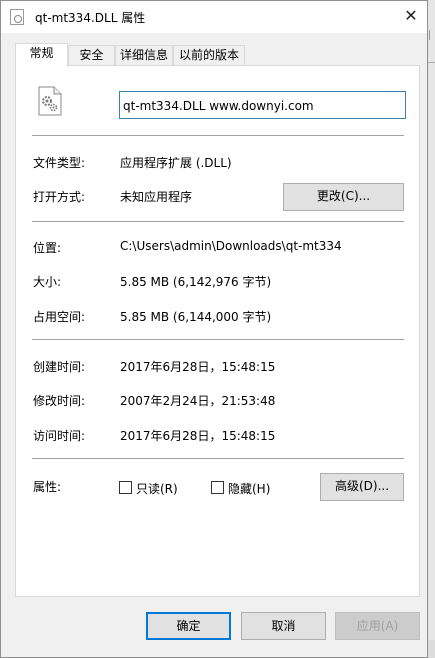 The height and width of the screenshot is (658, 435). What do you see at coordinates (176, 163) in the screenshot?
I see `file-type-value: 应用程序扩展 (.DLL)` at bounding box center [176, 163].